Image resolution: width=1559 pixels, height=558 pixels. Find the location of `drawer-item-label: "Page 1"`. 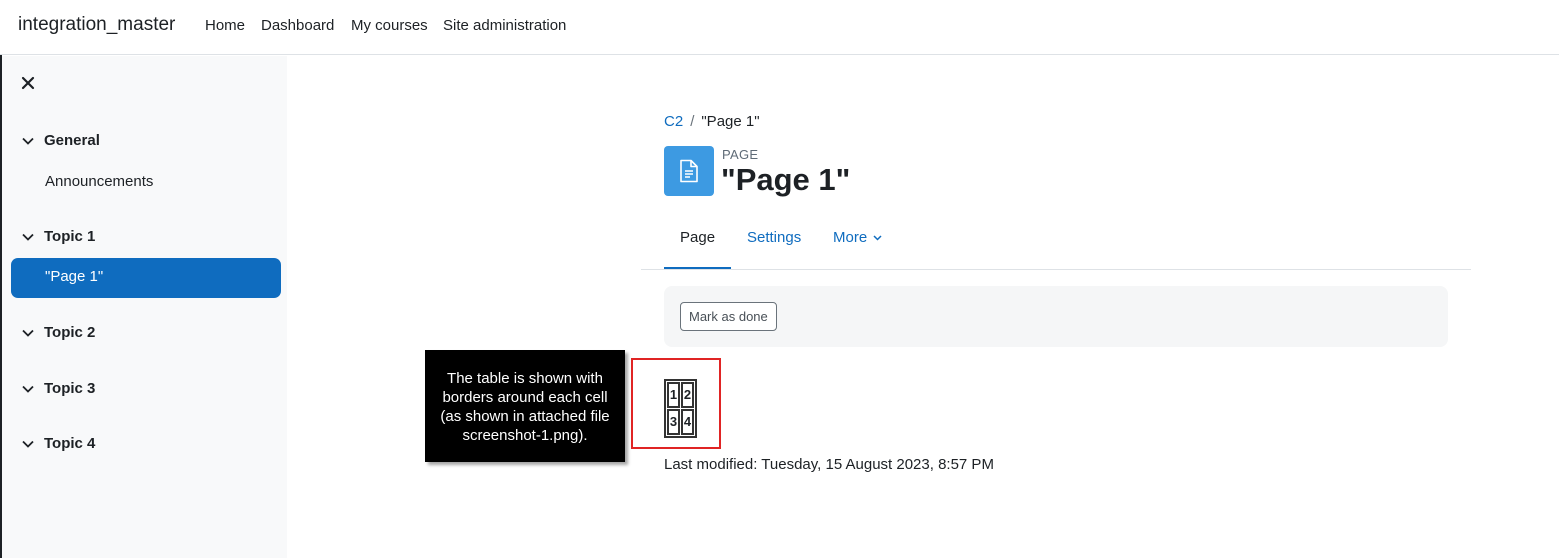

drawer-item-label: "Page 1" is located at coordinates (74, 276).